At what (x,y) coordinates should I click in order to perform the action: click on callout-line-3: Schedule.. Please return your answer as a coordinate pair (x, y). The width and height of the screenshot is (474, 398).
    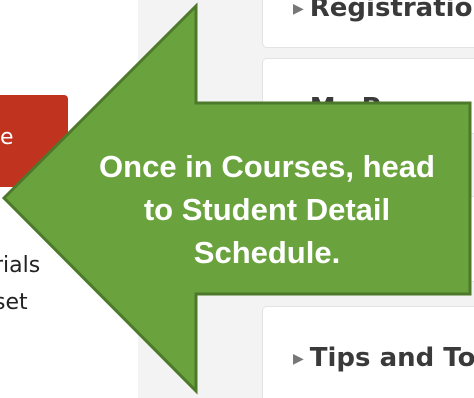
    Looking at the image, I should click on (267, 252).